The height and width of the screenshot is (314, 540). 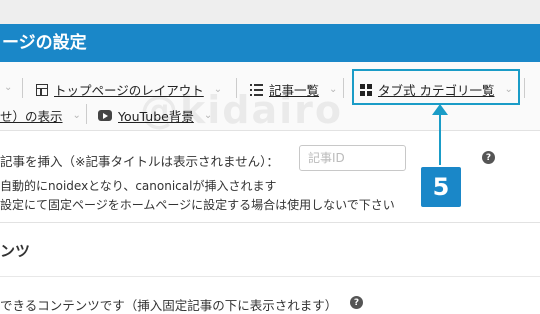 What do you see at coordinates (441, 187) in the screenshot?
I see `callout-number-badge: 5` at bounding box center [441, 187].